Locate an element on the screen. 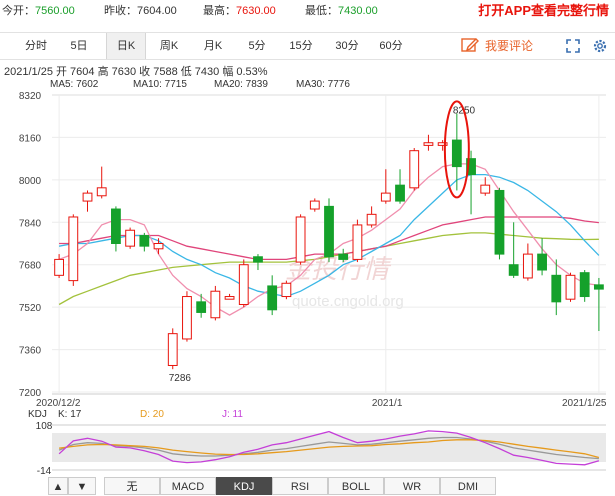  extreme-label: 7286 is located at coordinates (180, 378).